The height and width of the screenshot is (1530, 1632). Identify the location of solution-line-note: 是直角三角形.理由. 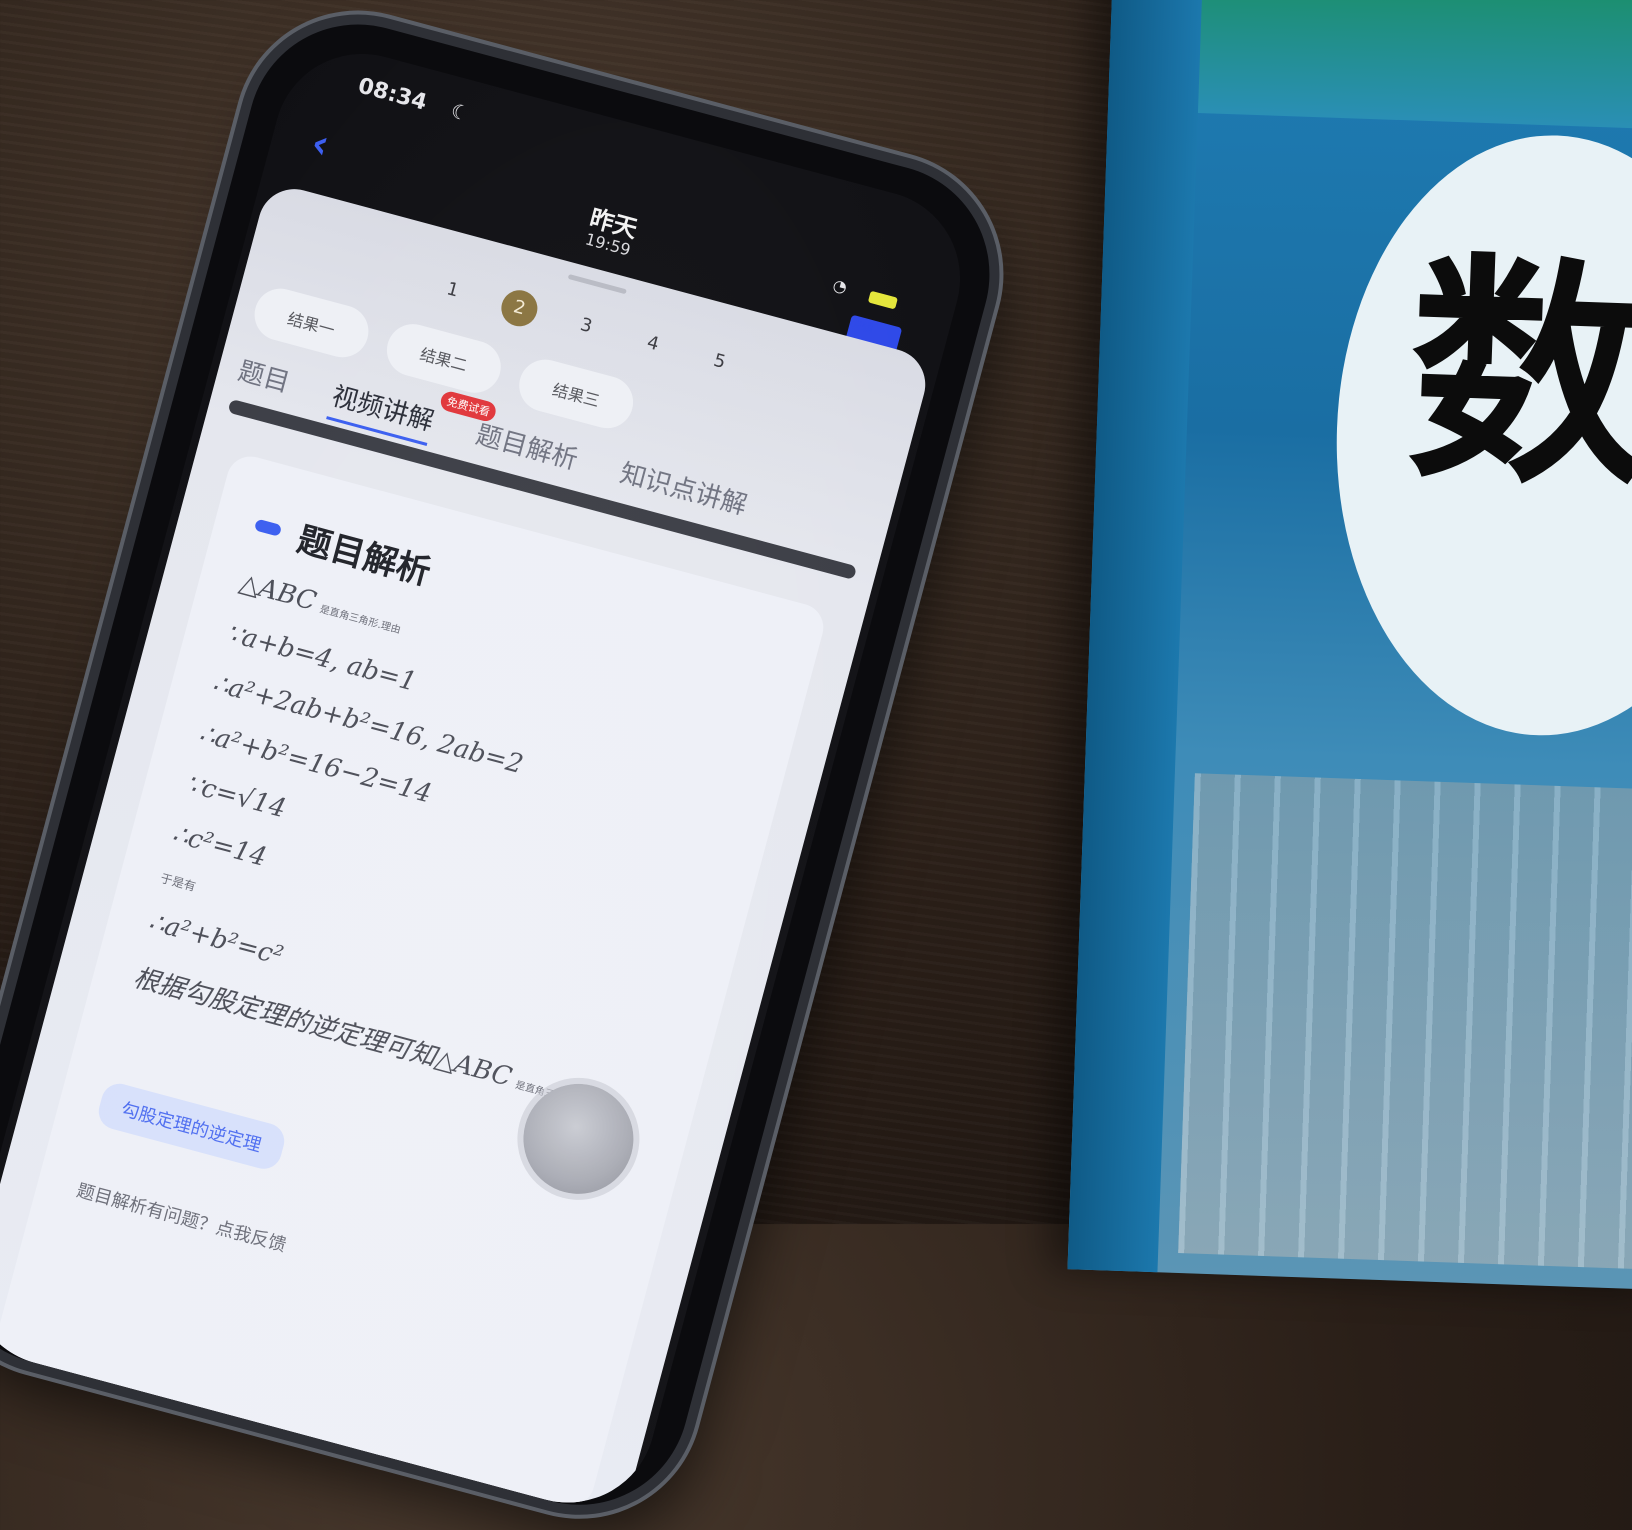
(360, 620).